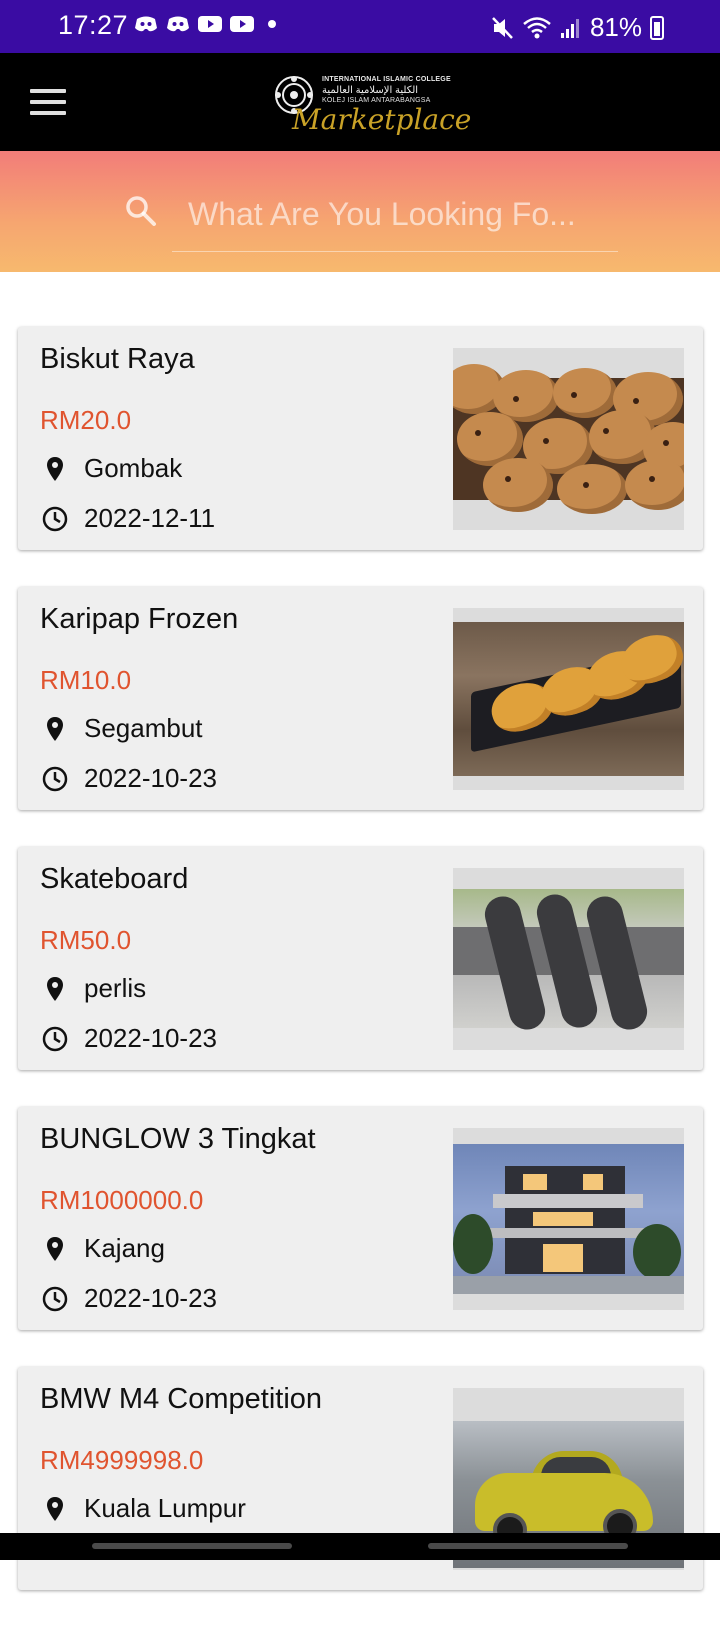 The image size is (720, 1627). Describe the element at coordinates (615, 27) in the screenshot. I see `battery-percentage: 81%` at that location.